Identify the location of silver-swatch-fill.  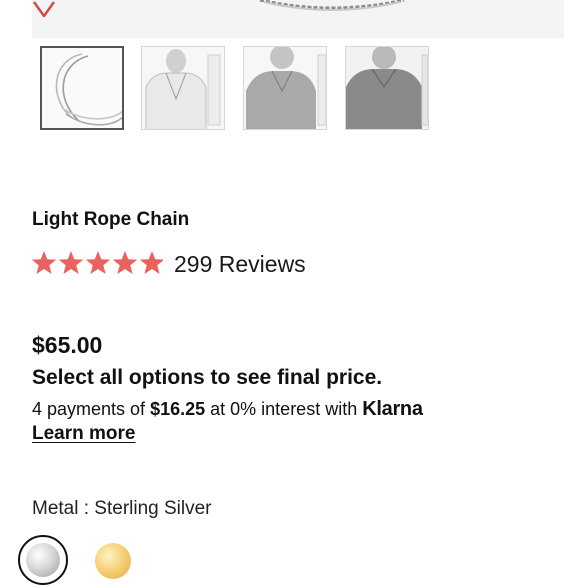
(43, 560).